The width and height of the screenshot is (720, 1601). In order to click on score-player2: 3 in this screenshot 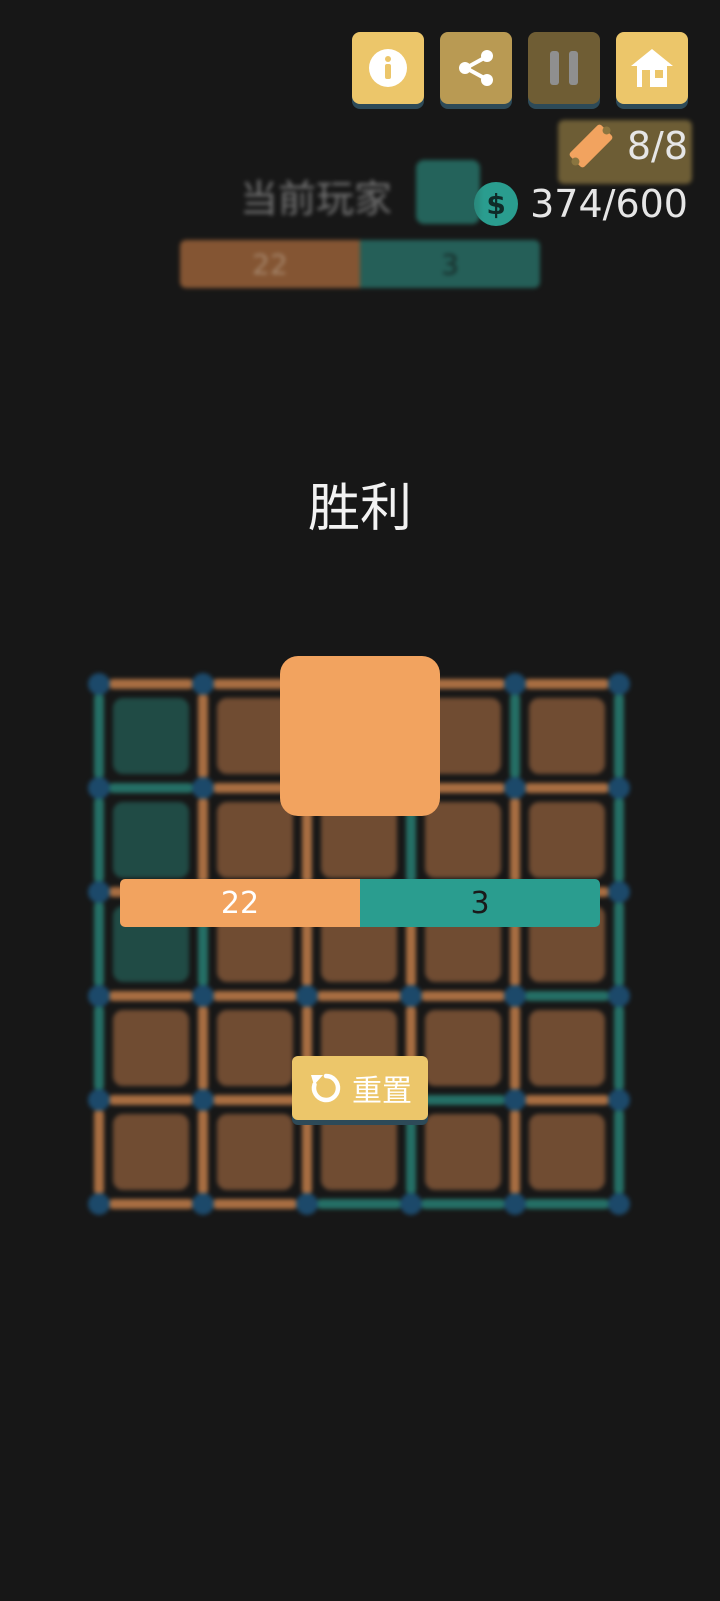, I will do `click(480, 903)`.